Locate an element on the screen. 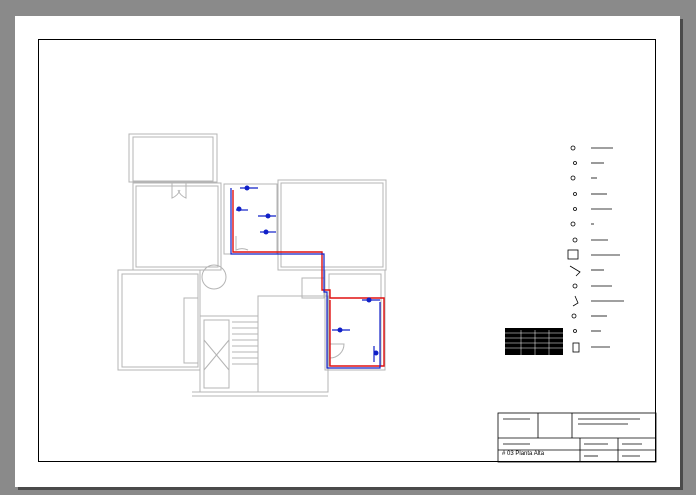 This screenshot has height=495, width=696. closet is located at coordinates (191, 330).